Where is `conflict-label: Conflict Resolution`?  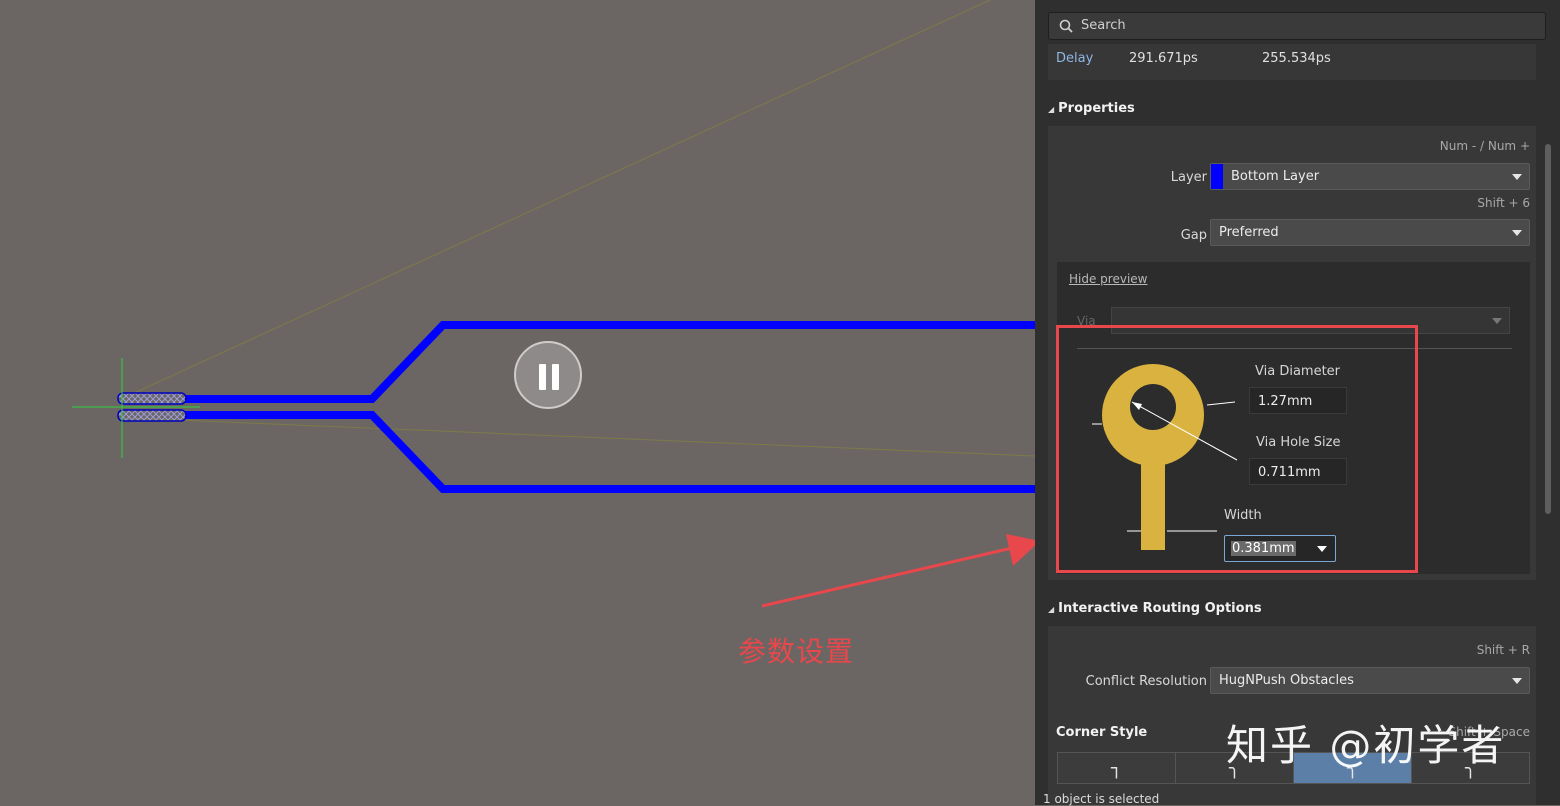
conflict-label: Conflict Resolution is located at coordinates (1146, 681).